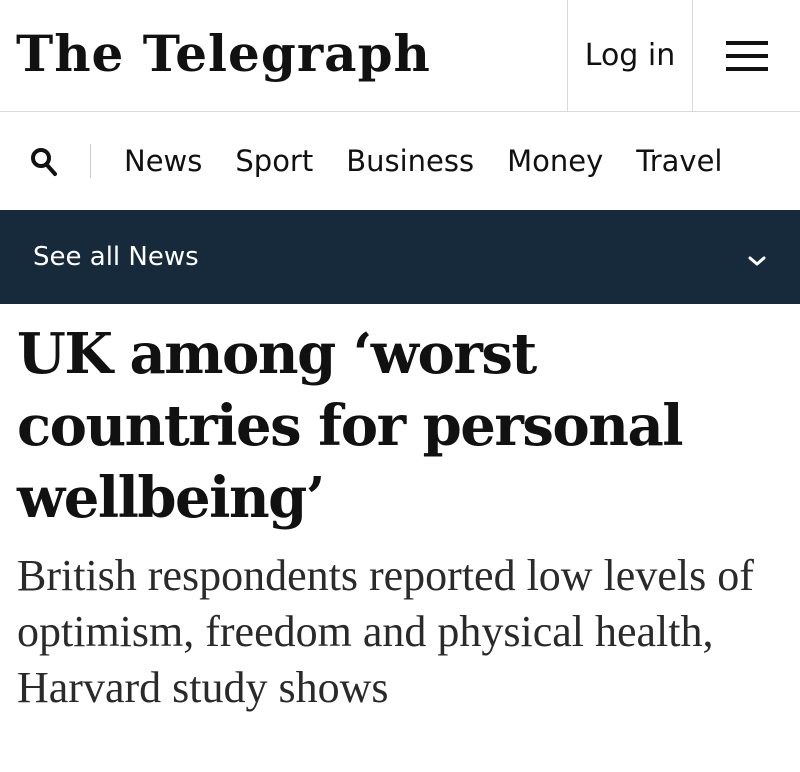 The width and height of the screenshot is (800, 772). I want to click on nav-scroll-fade, so click(760, 161).